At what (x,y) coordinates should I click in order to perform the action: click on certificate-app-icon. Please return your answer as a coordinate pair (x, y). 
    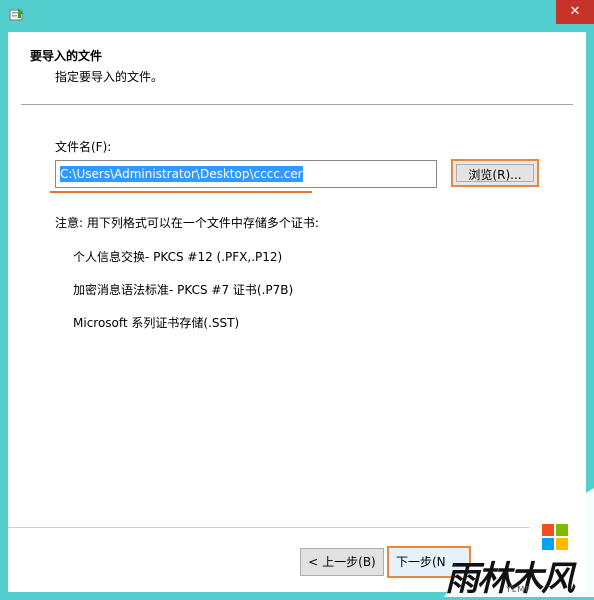
    Looking at the image, I should click on (16, 14).